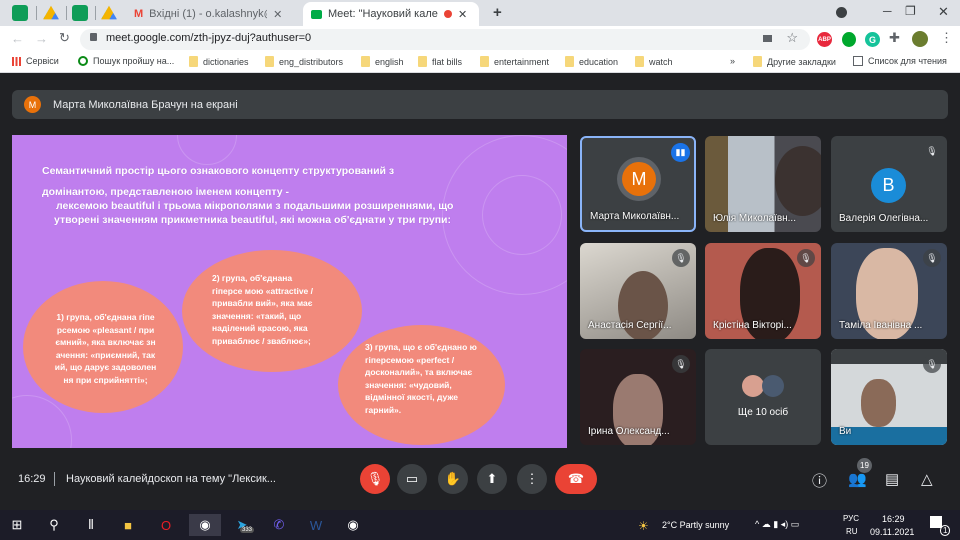 The image size is (960, 540). What do you see at coordinates (892, 479) in the screenshot?
I see `chat-icon: ▤` at bounding box center [892, 479].